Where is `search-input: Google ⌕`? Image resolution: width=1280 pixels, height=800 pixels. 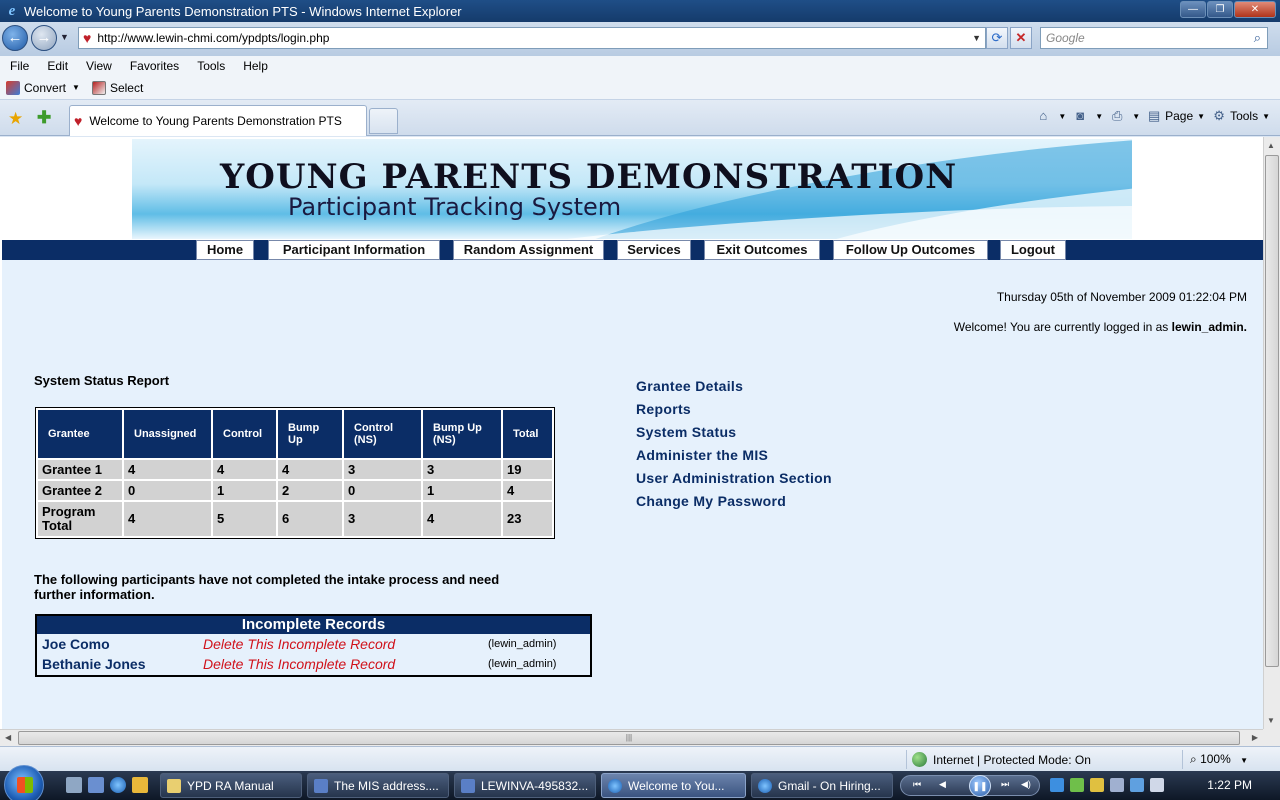 search-input: Google ⌕ is located at coordinates (1154, 38).